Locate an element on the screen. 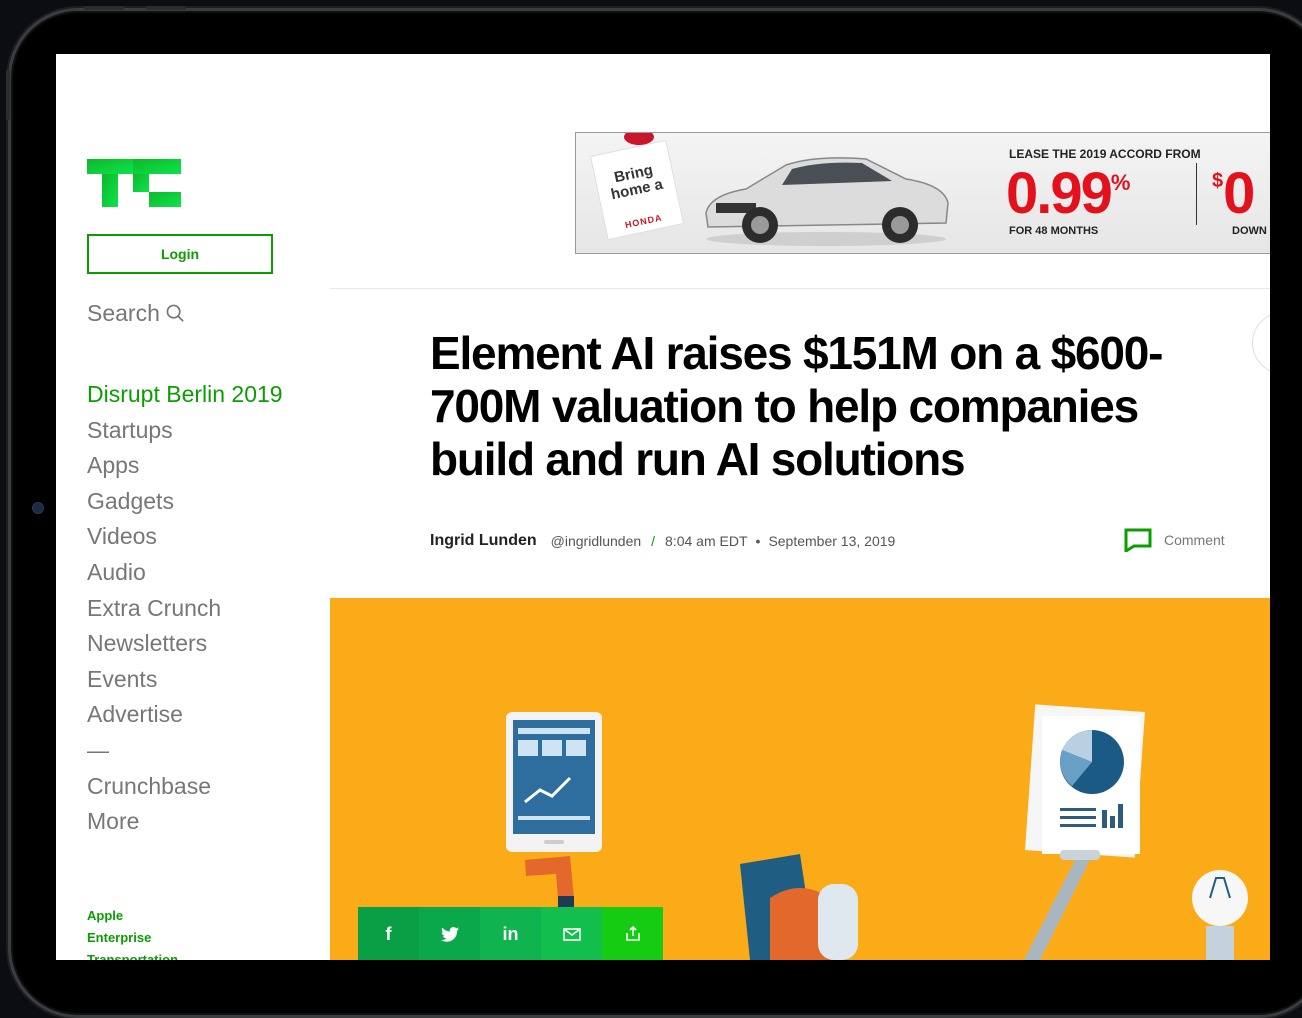 This screenshot has width=1302, height=1018. tag-enterprise: Enterprise is located at coordinates (132, 938).